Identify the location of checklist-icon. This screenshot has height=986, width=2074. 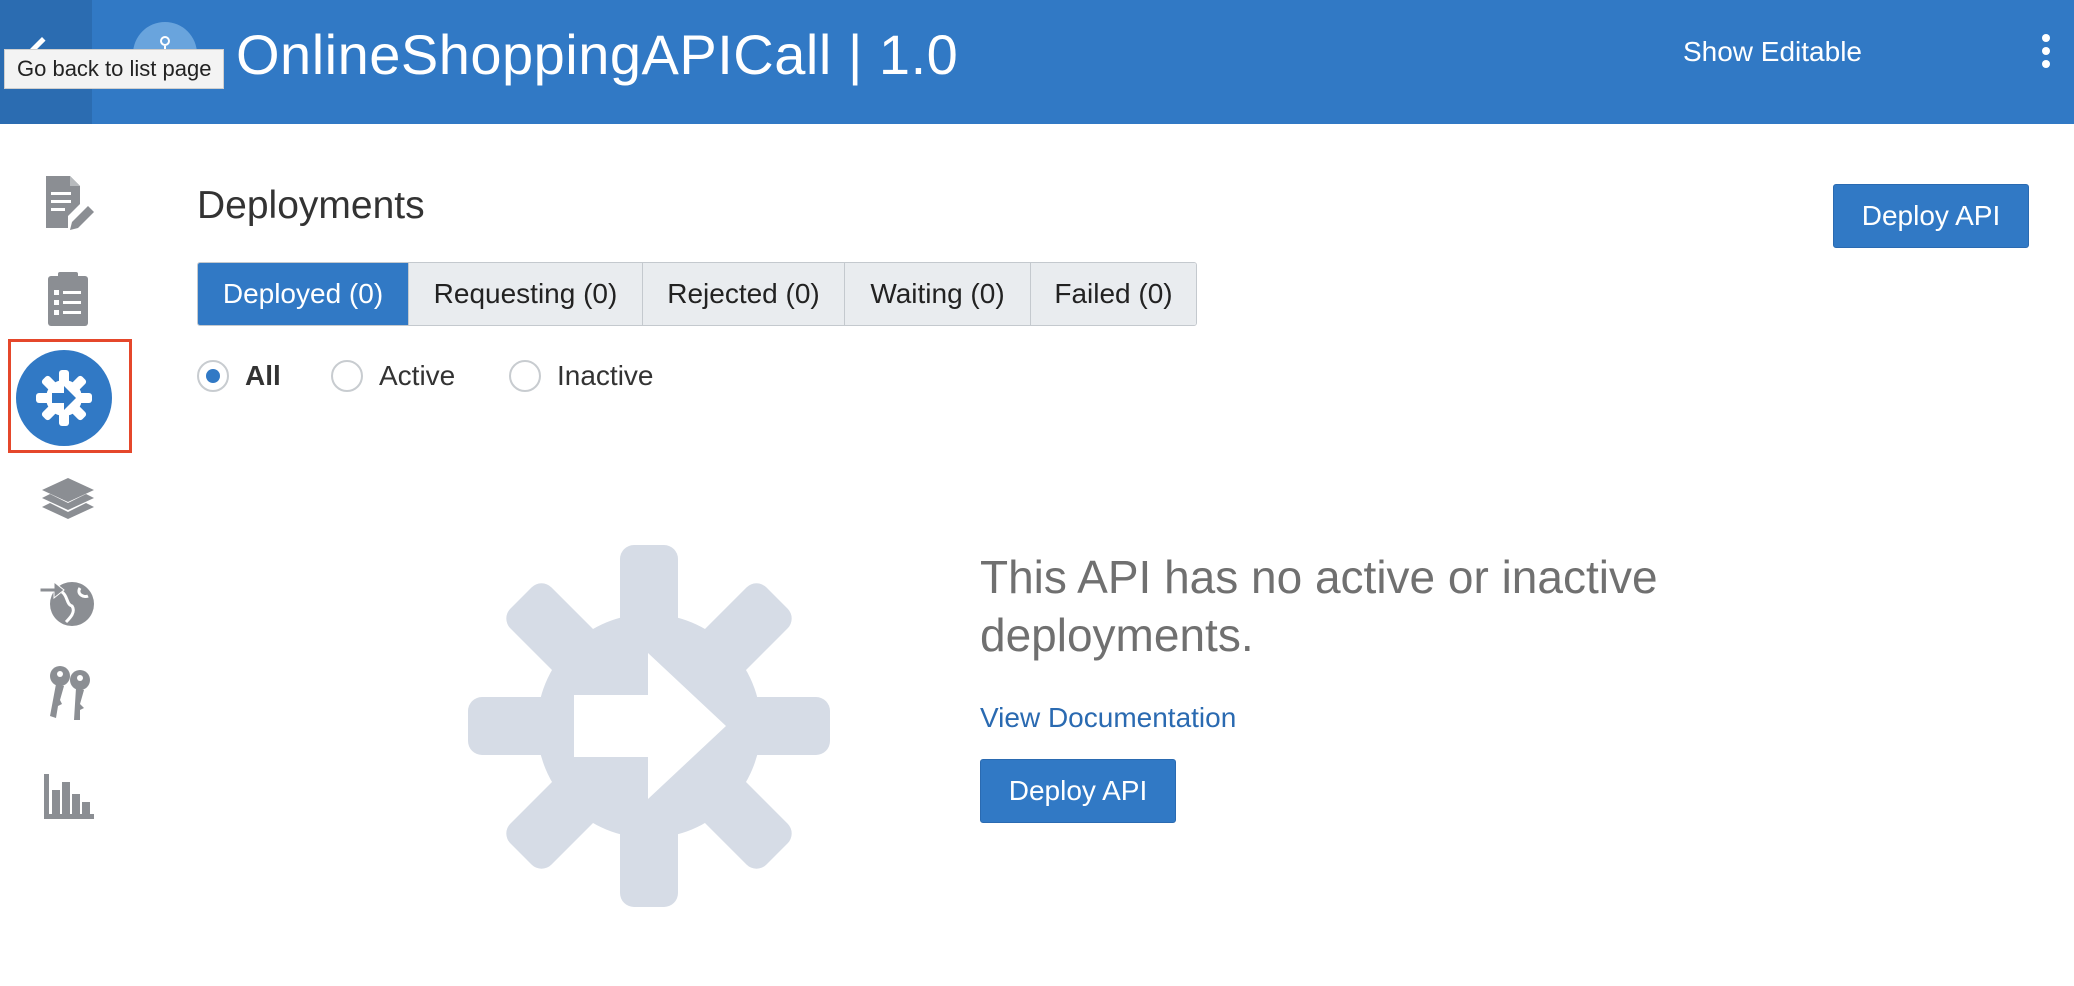
(68, 300).